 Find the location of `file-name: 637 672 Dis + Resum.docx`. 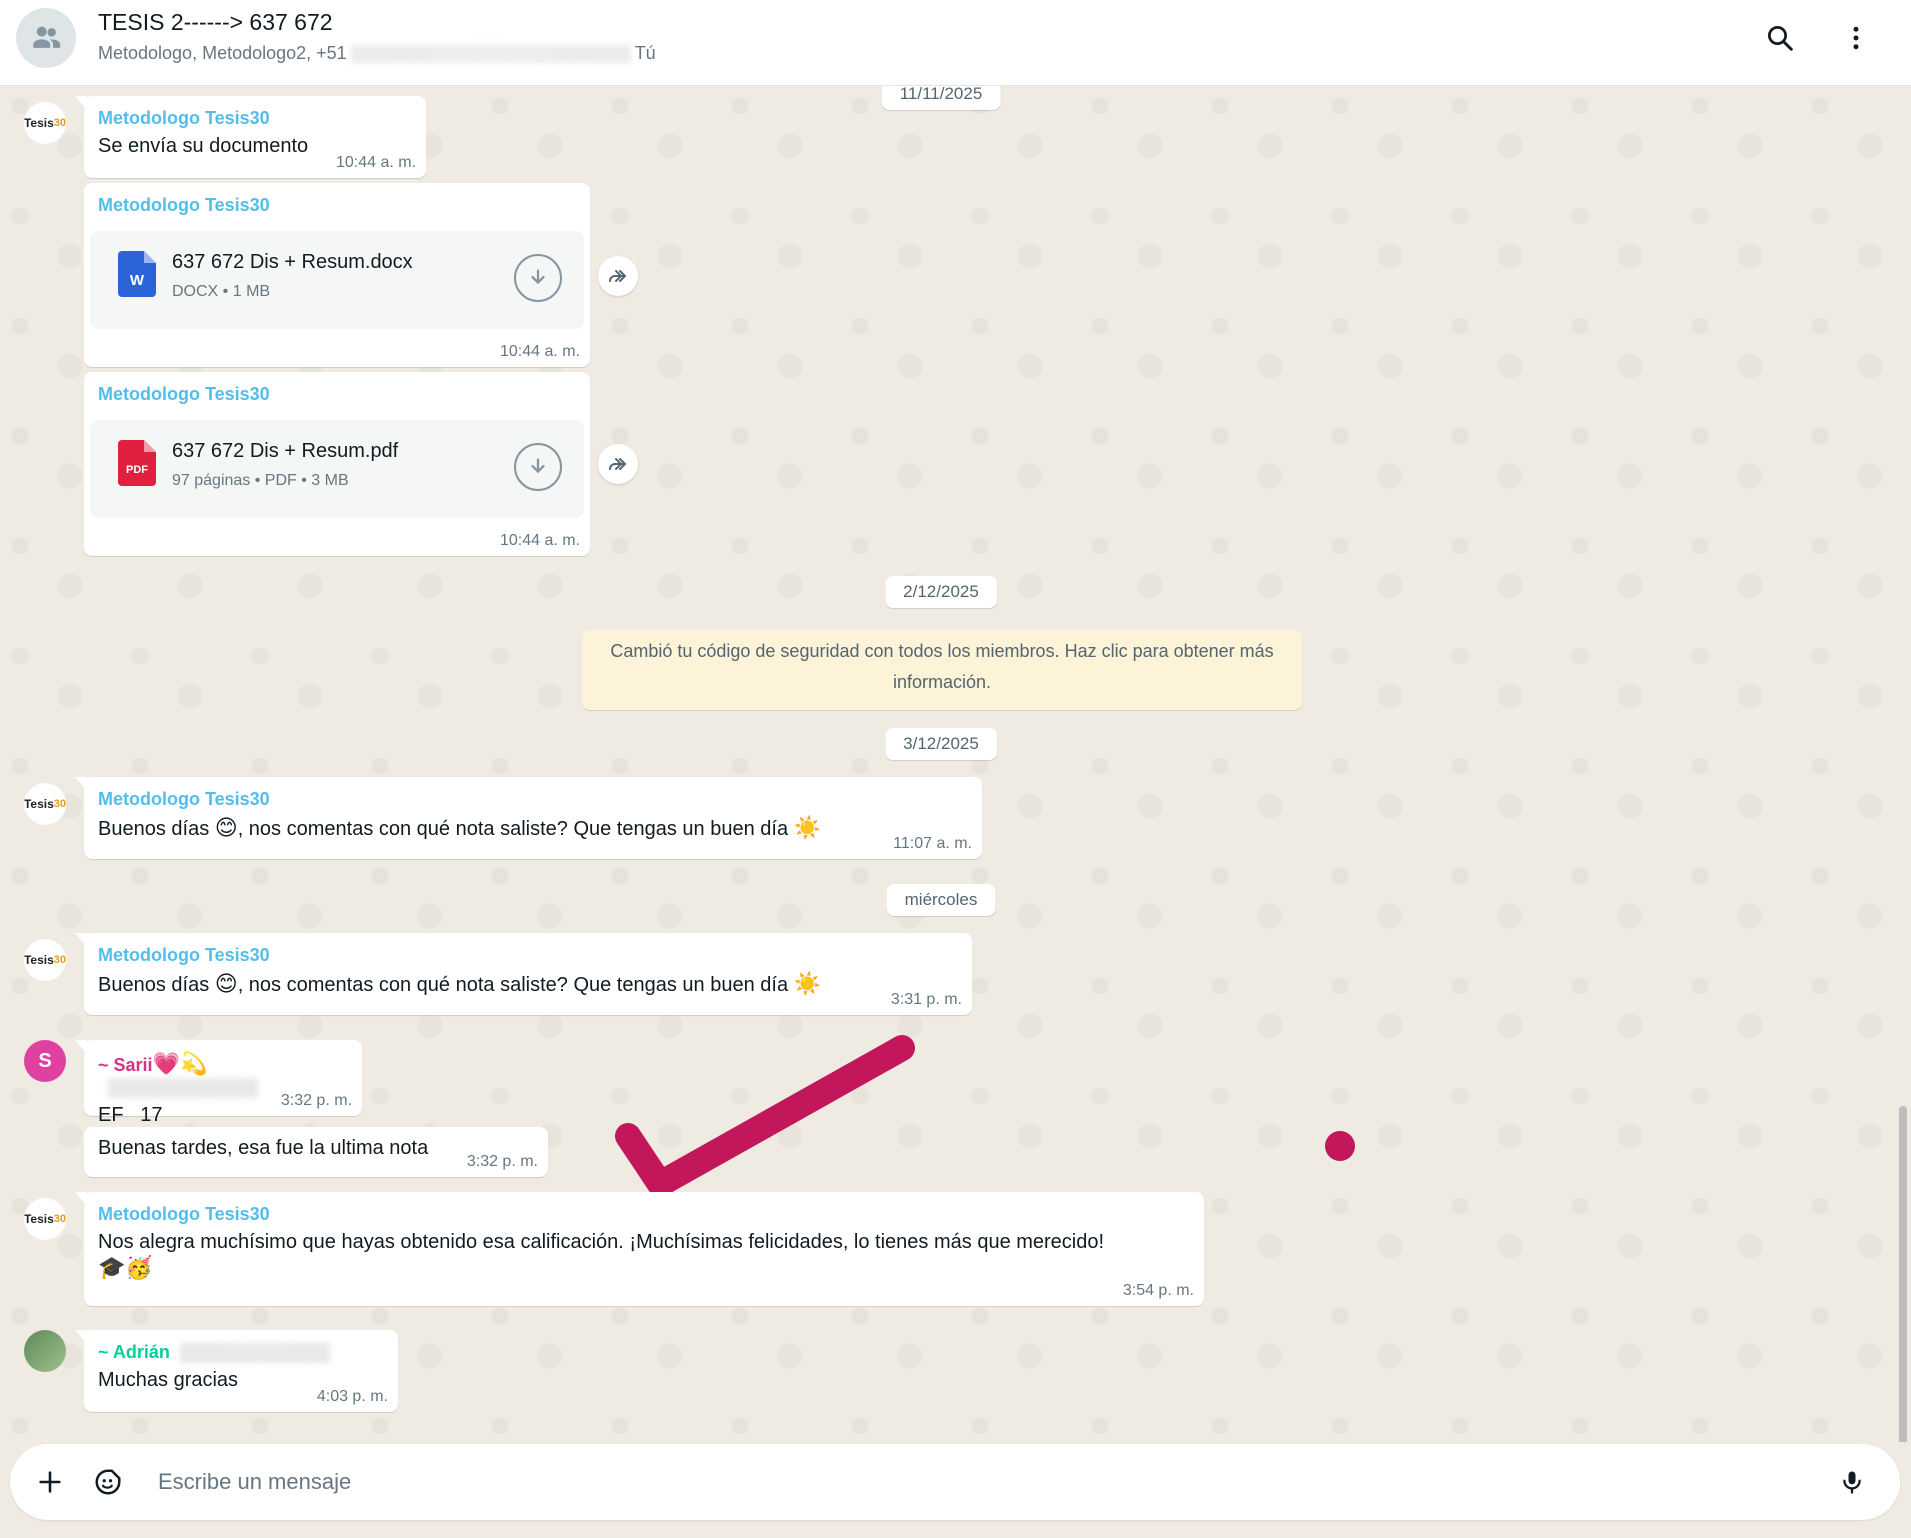

file-name: 637 672 Dis + Resum.docx is located at coordinates (292, 262).